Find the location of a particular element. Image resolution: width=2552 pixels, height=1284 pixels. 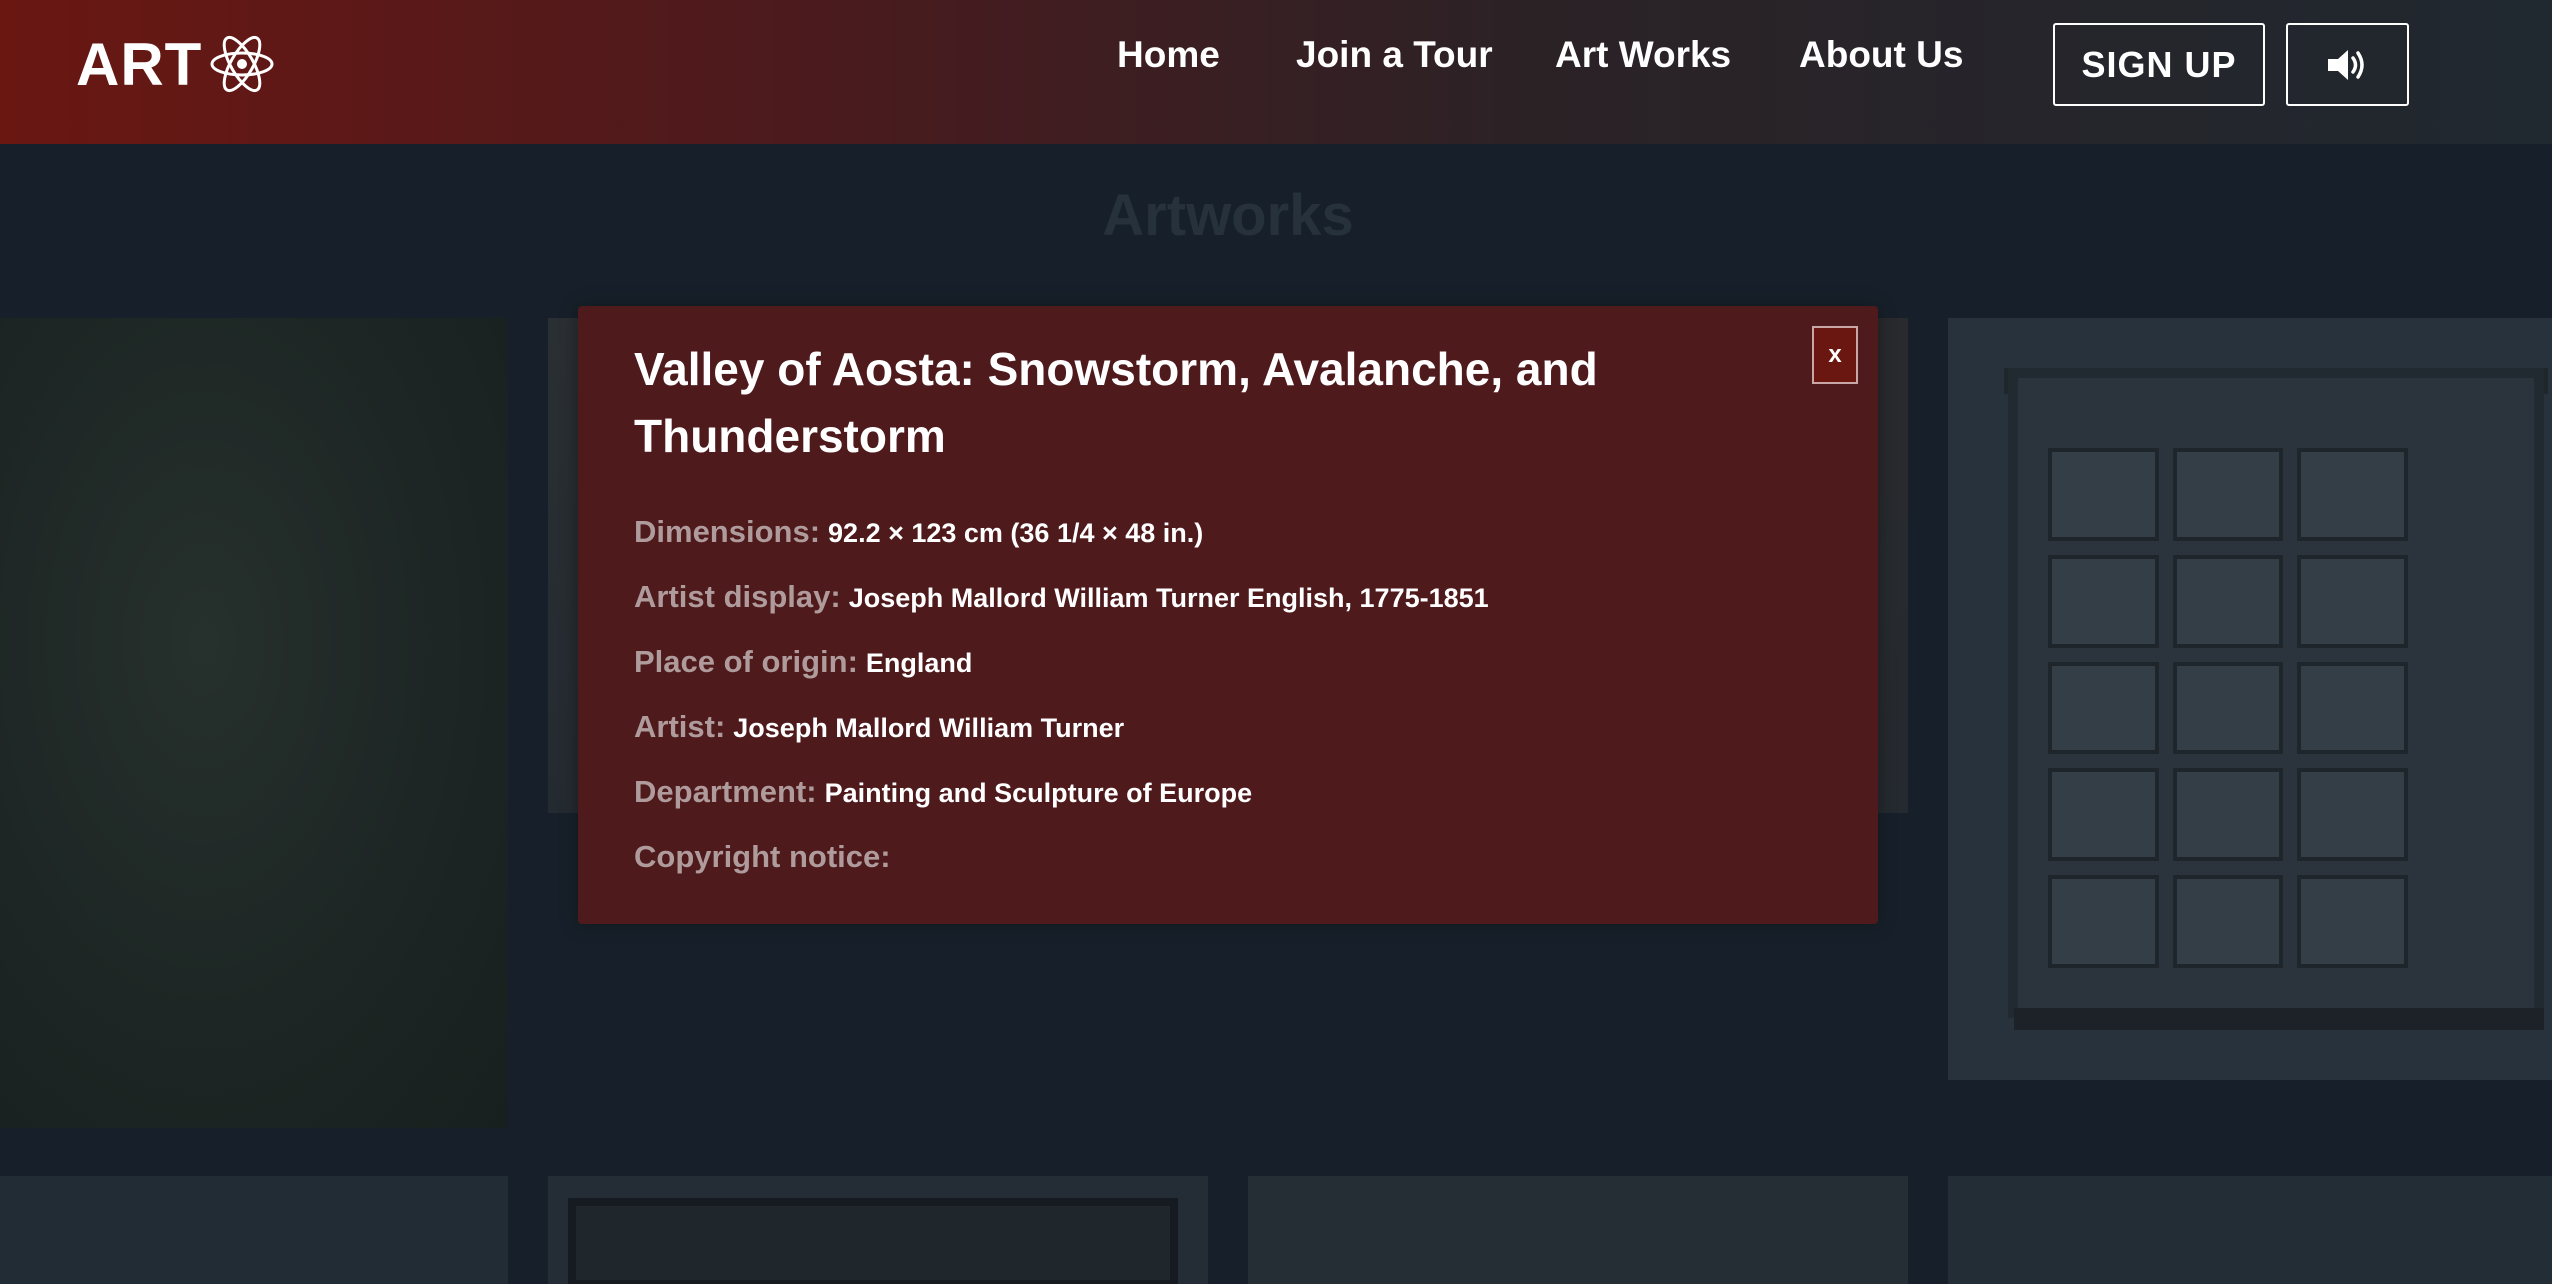

speaker-volume-icon is located at coordinates (2345, 64).